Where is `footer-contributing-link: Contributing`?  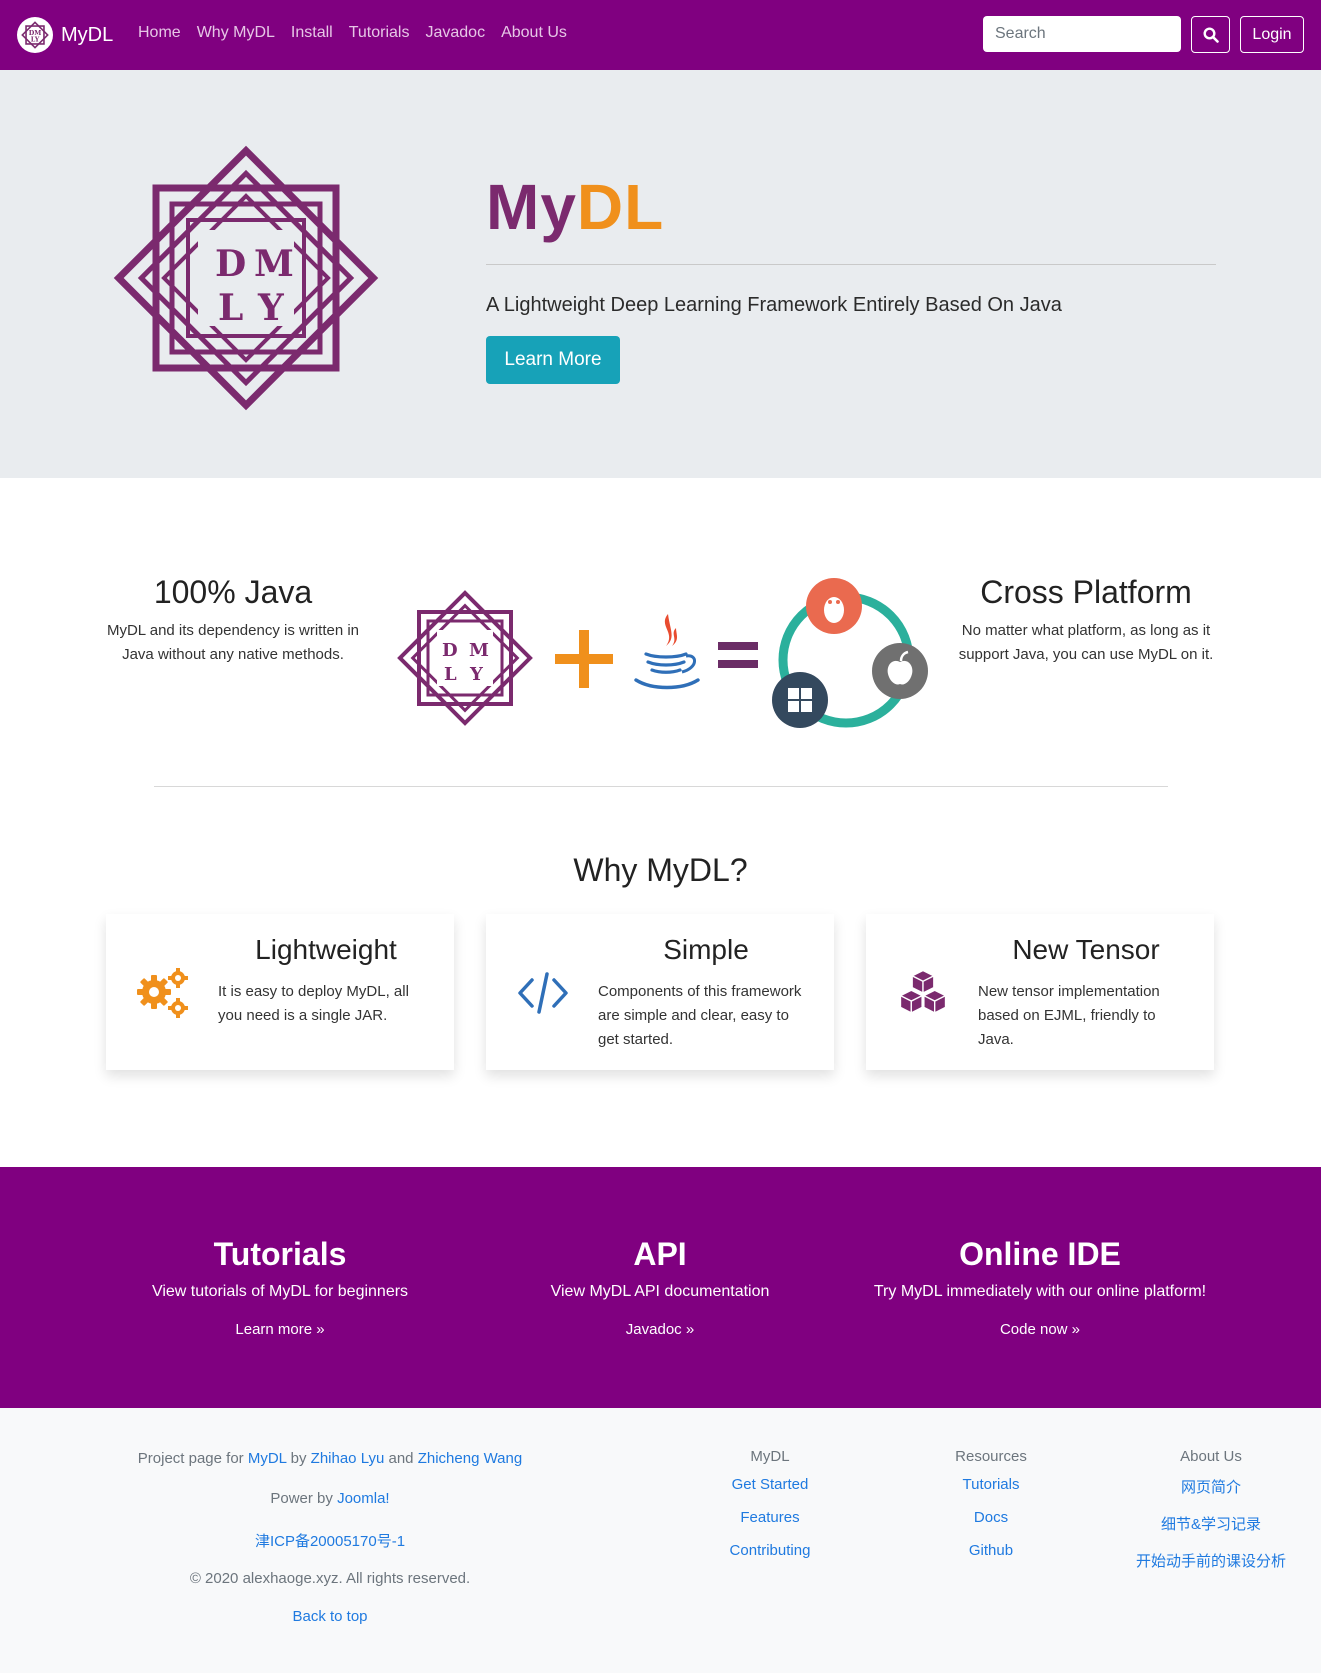
footer-contributing-link: Contributing is located at coordinates (770, 1550).